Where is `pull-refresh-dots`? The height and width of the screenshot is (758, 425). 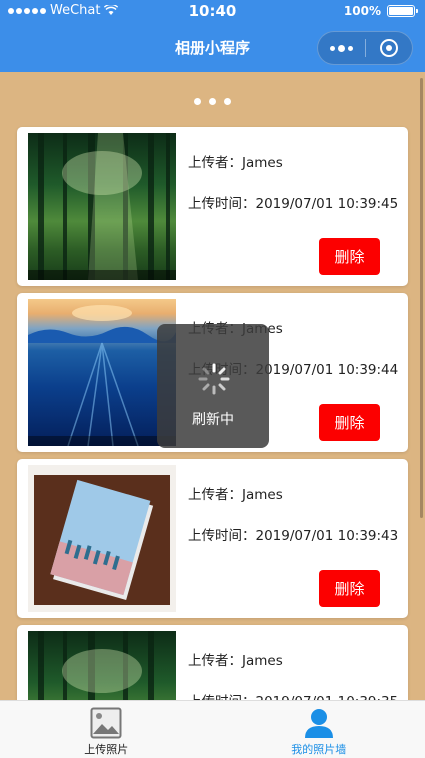 pull-refresh-dots is located at coordinates (212, 101).